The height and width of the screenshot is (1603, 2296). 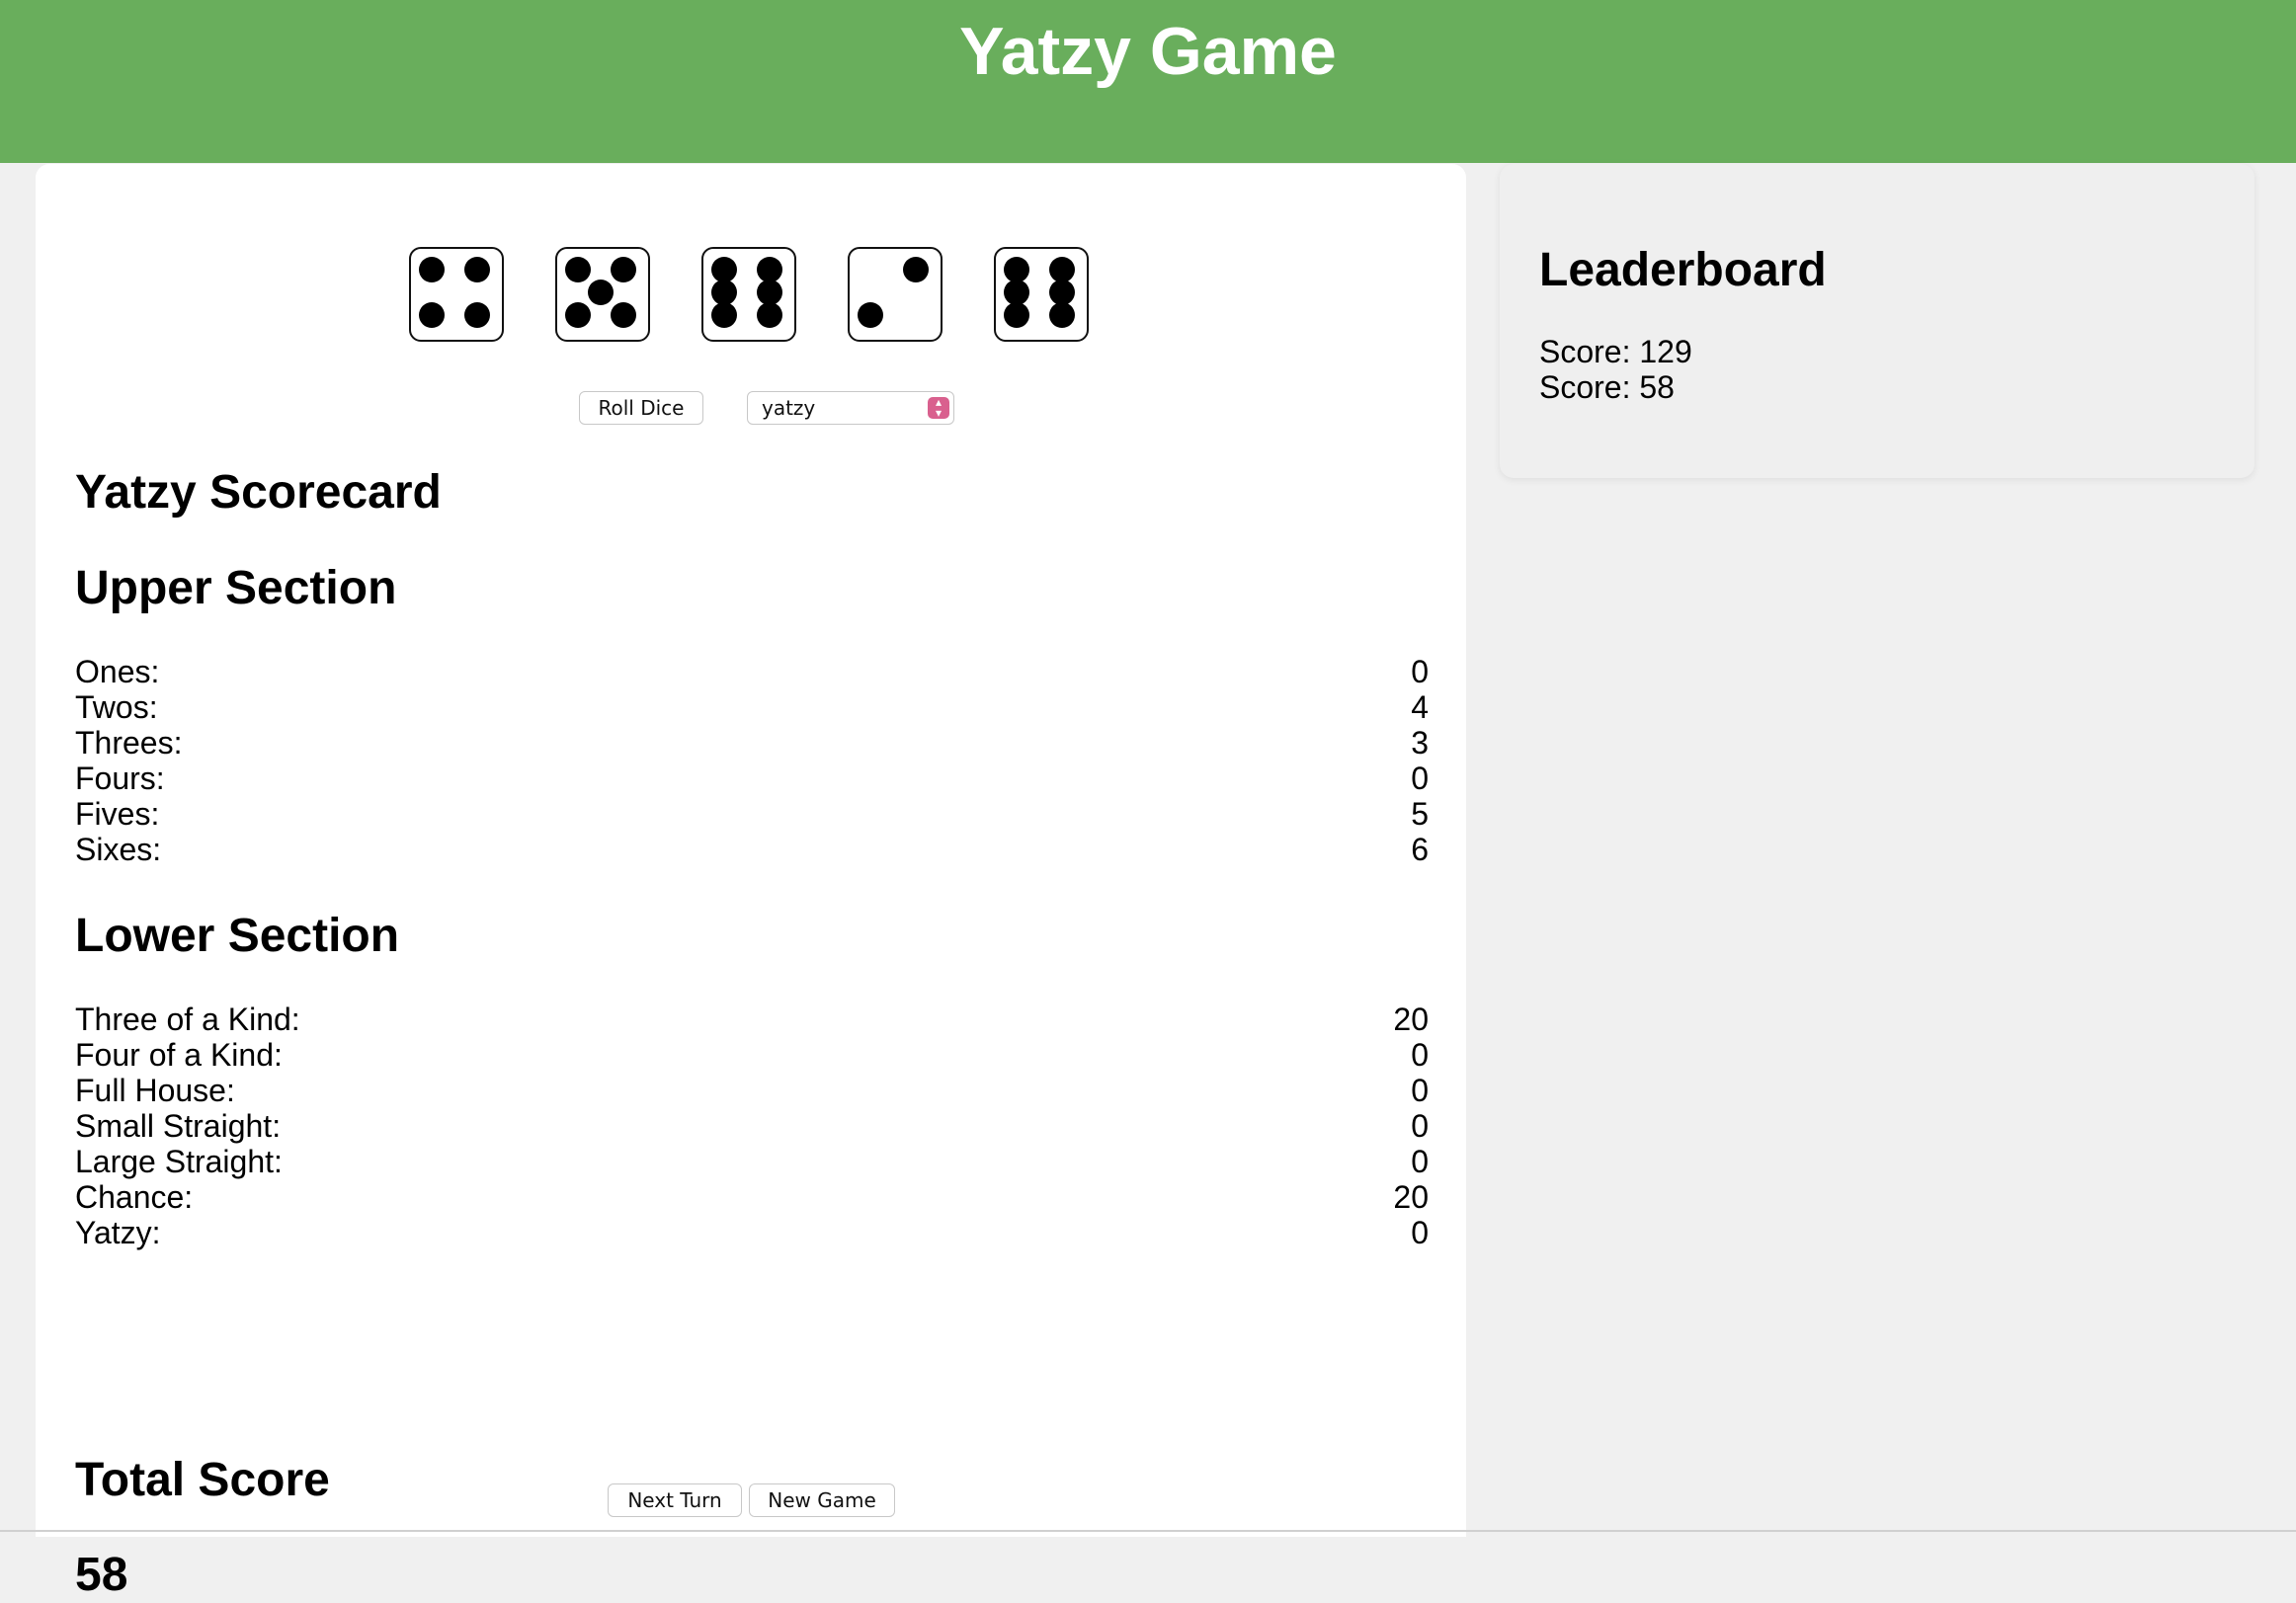 I want to click on score-label: Three of a Kind:, so click(x=187, y=1019).